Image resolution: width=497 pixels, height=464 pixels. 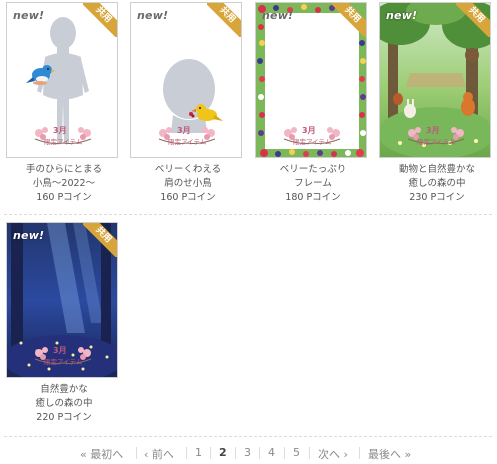 I want to click on pagination: « 最初へ ‹ 前へ 1 2 3 4 5 次へ › 最後へ », so click(x=248, y=453).